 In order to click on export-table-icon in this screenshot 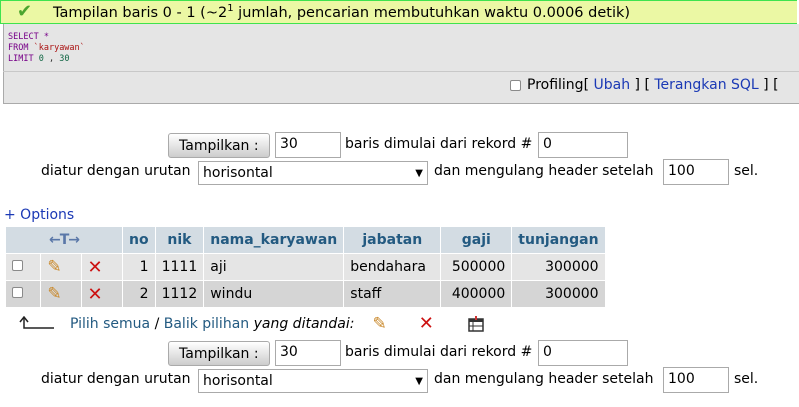, I will do `click(476, 323)`.